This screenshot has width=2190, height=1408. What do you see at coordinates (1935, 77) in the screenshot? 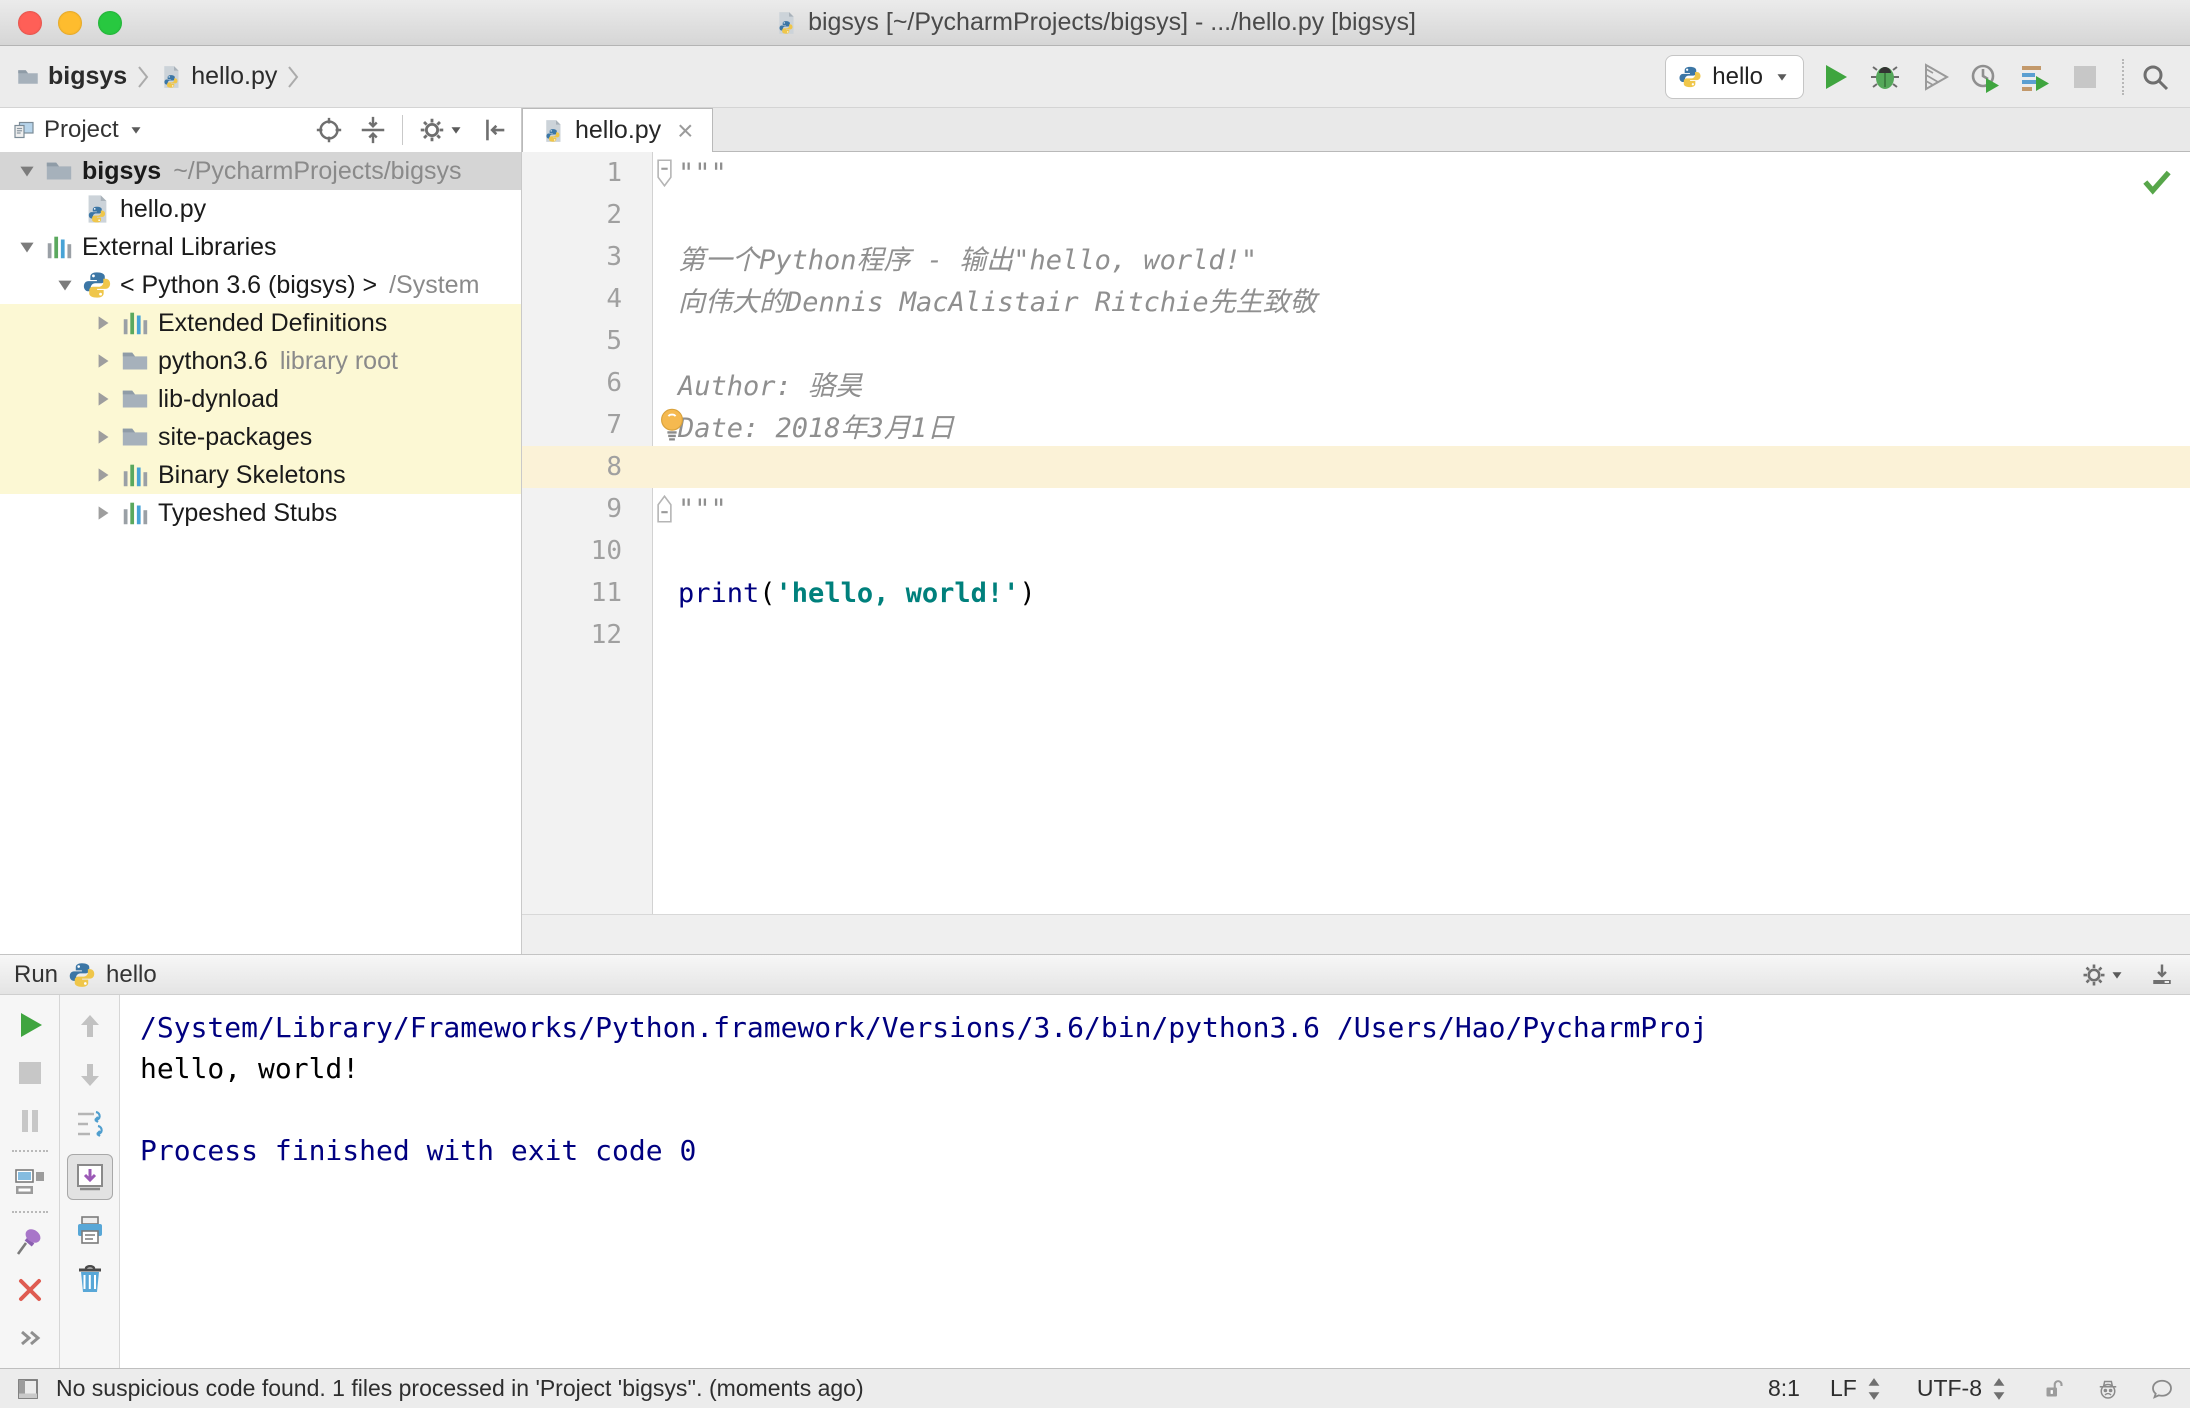
I see `coverage-button` at bounding box center [1935, 77].